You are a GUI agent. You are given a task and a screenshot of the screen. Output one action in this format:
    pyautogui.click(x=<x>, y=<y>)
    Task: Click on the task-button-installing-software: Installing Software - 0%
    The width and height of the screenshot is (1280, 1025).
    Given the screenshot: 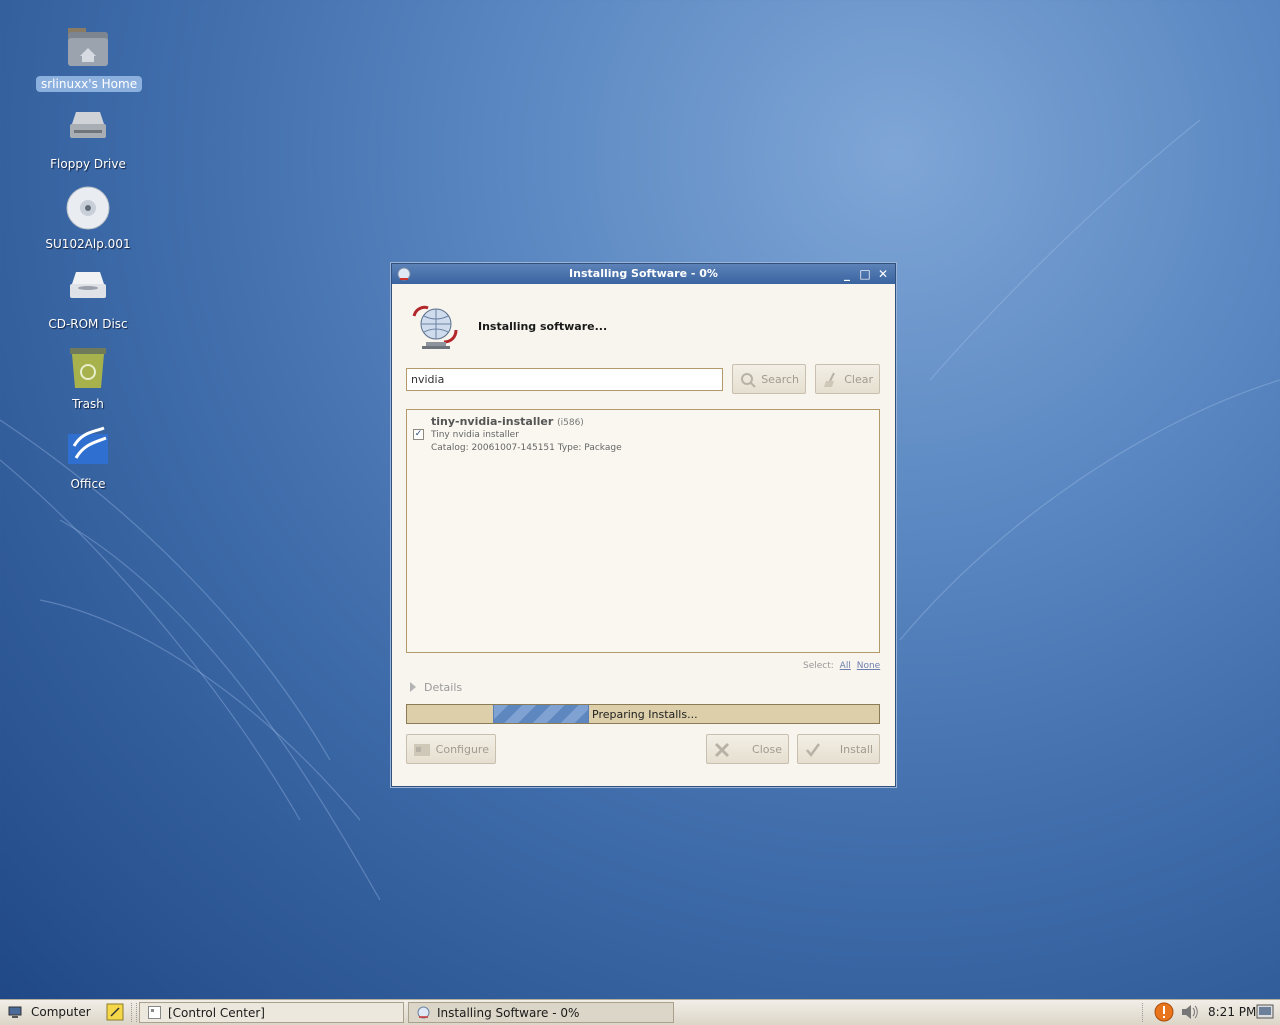 What is the action you would take?
    pyautogui.click(x=541, y=1012)
    